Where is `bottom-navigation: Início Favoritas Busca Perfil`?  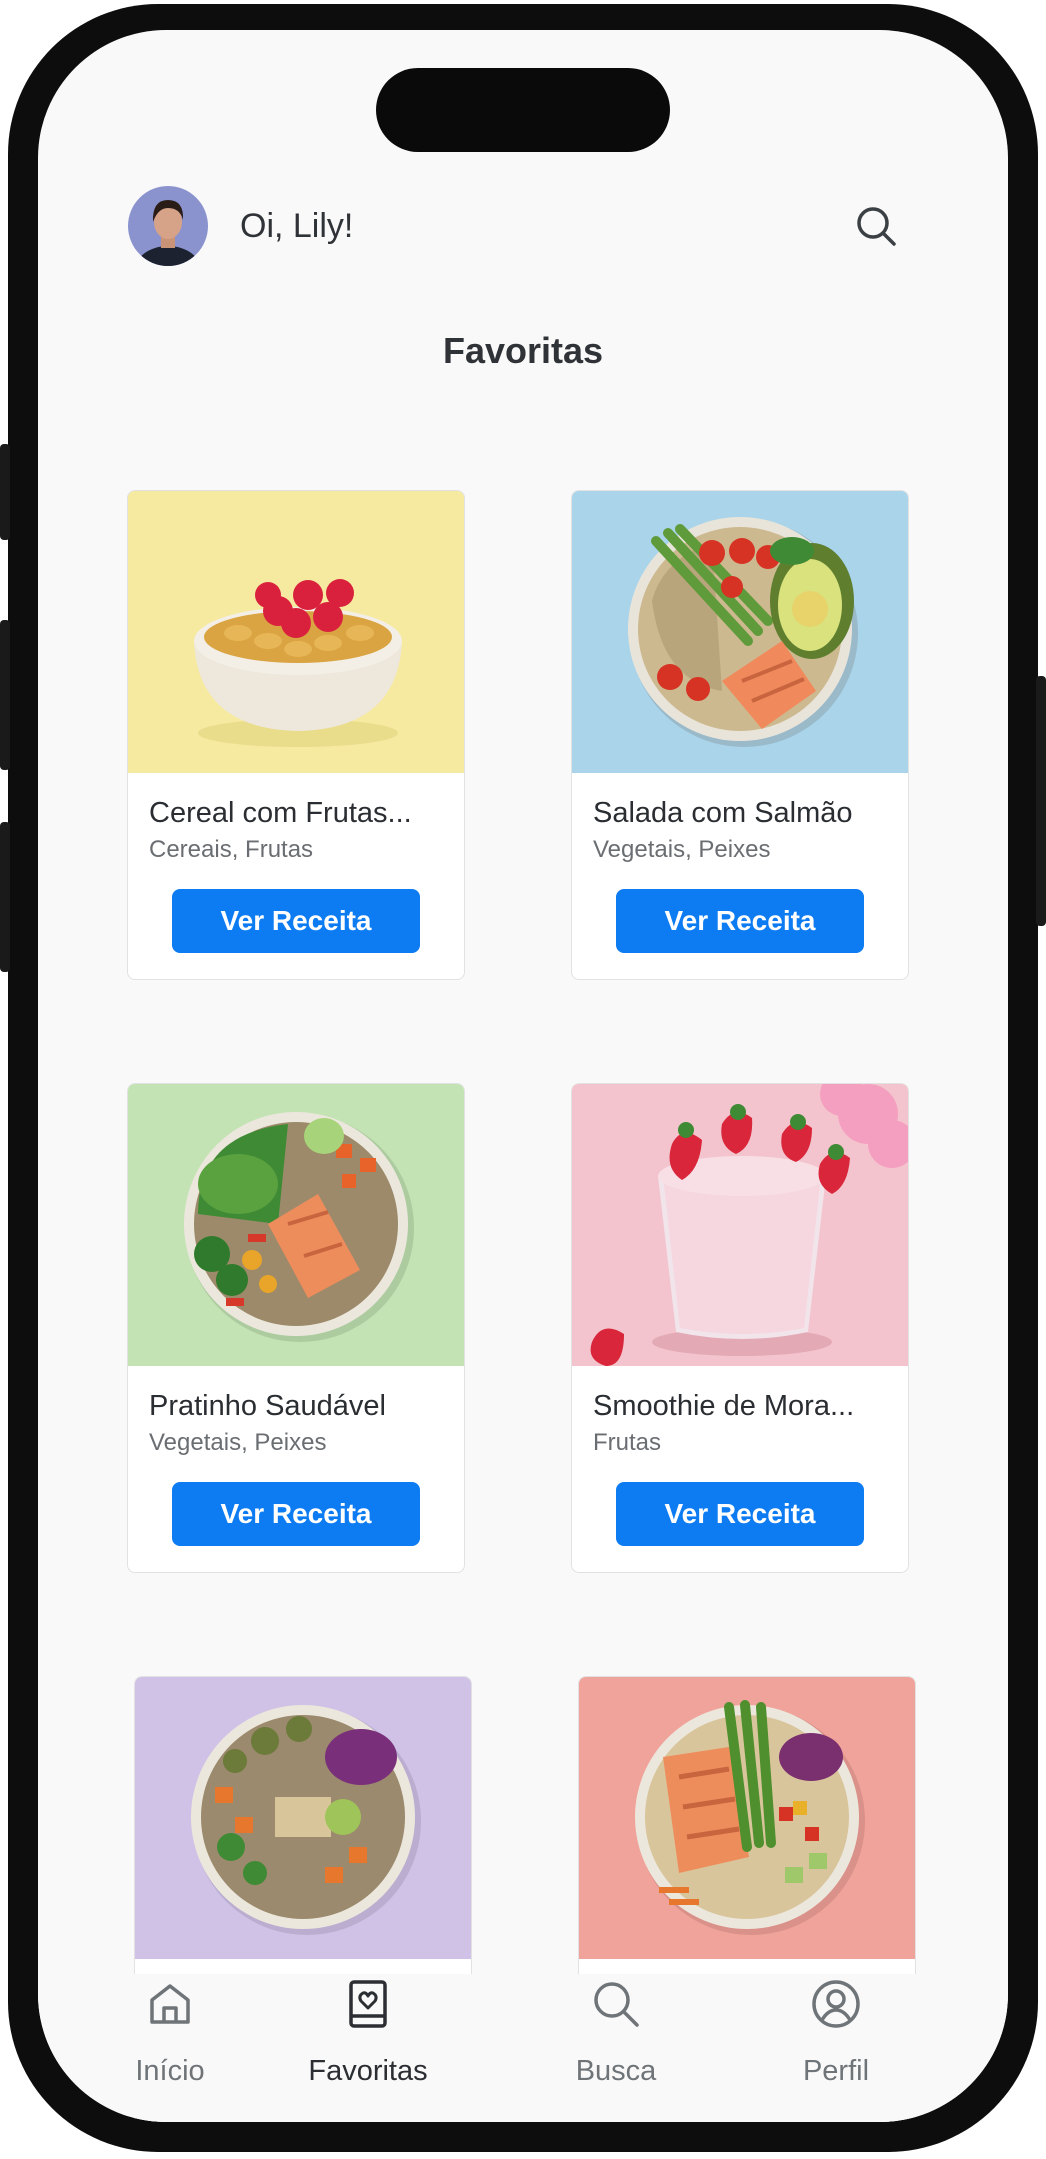
bottom-navigation: Início Favoritas Busca Perfil is located at coordinates (523, 2048).